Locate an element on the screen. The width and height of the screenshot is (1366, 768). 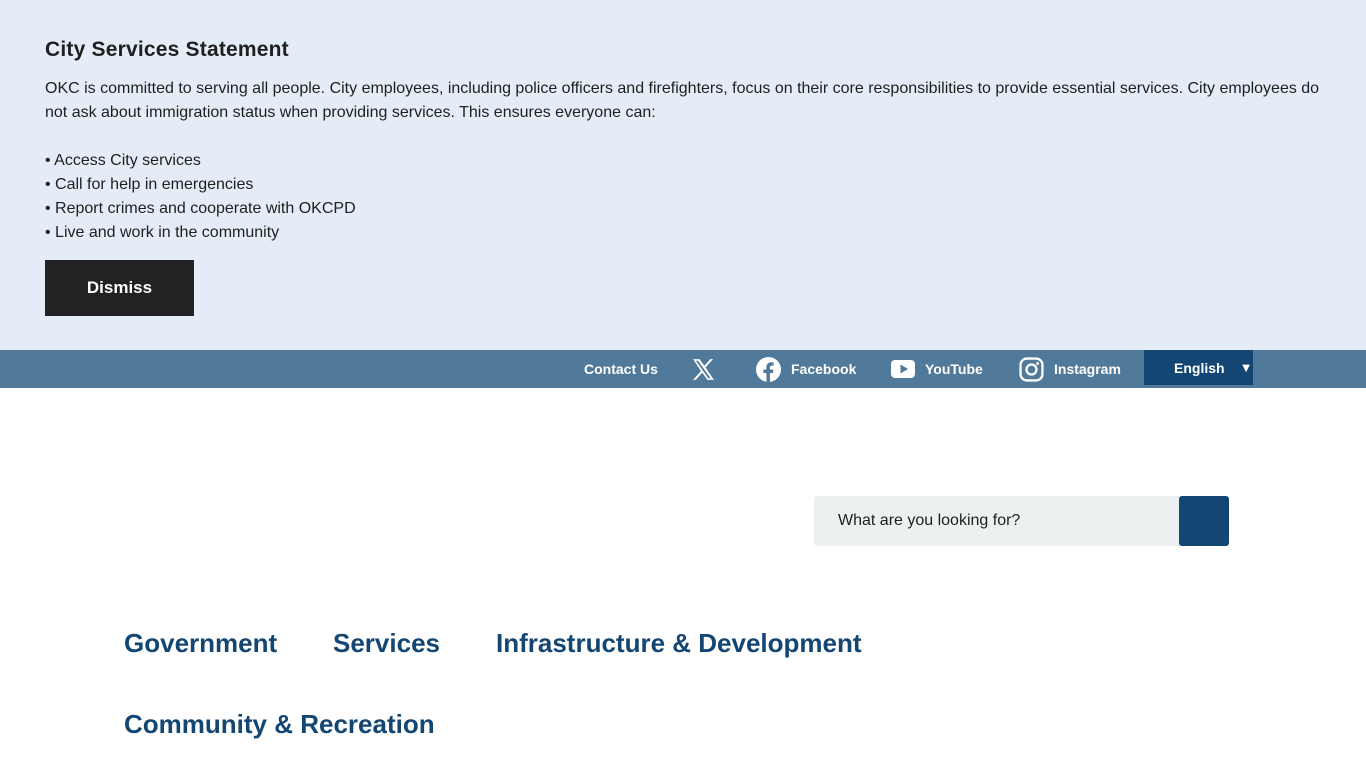
youtube-link: YouTube is located at coordinates (937, 369).